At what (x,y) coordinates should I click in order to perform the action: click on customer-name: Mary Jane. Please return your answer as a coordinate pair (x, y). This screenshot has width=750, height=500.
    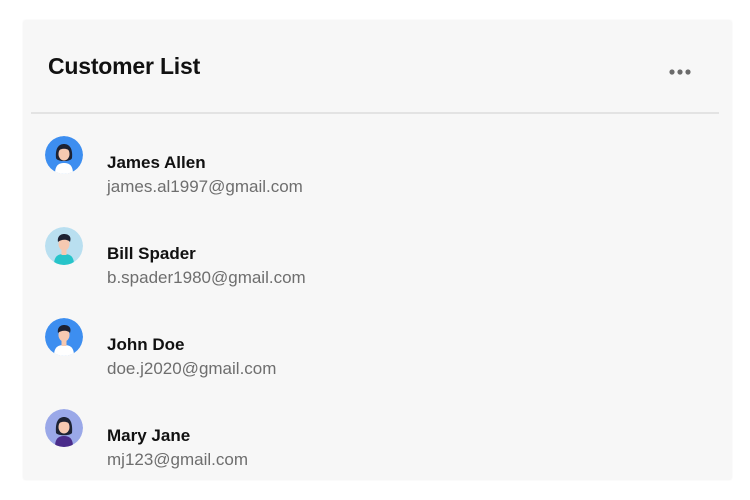
    Looking at the image, I should click on (149, 435).